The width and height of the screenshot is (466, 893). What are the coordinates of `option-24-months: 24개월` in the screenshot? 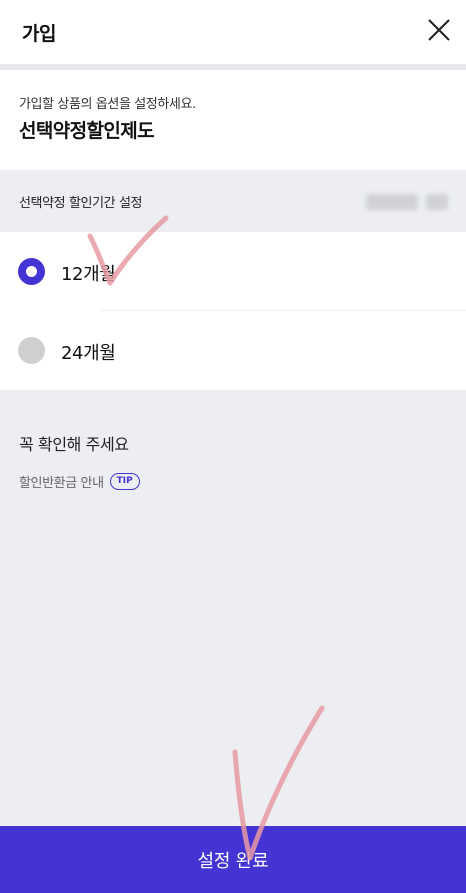 It's located at (233, 350).